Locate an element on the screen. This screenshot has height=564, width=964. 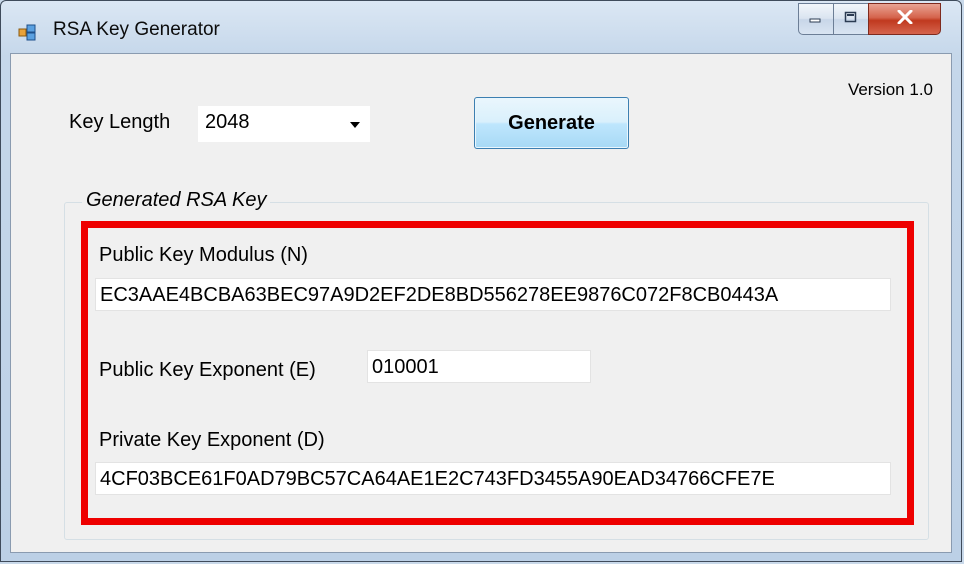
close-button is located at coordinates (904, 19).